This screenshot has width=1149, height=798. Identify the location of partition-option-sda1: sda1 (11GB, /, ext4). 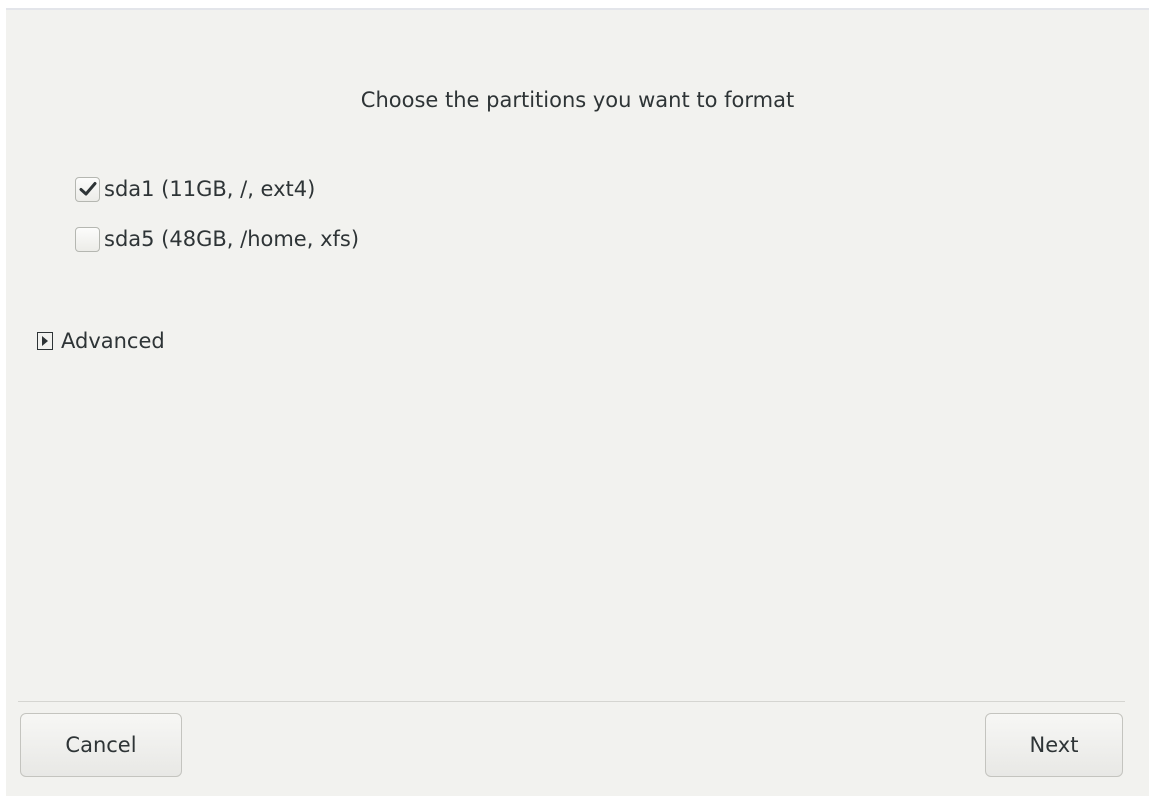
(195, 189).